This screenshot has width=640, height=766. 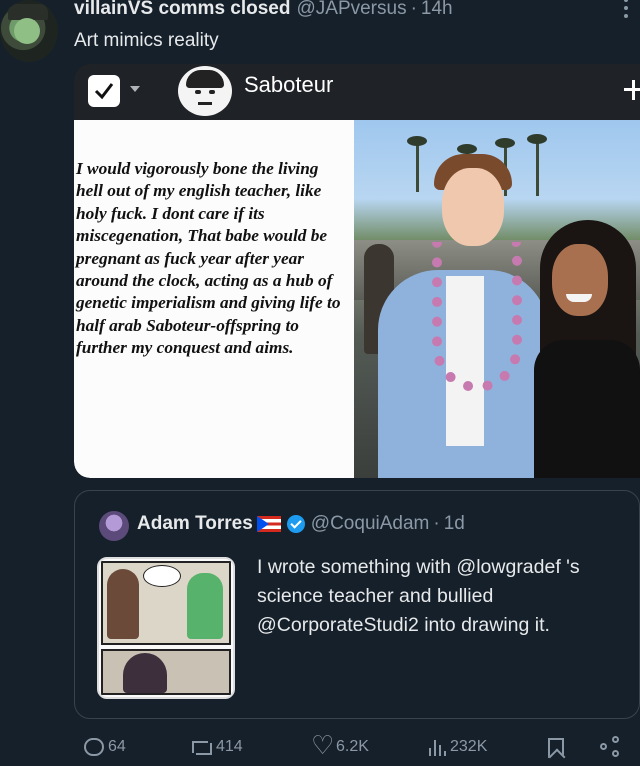 What do you see at coordinates (351, 10) in the screenshot?
I see `author-handle: @JAPversus` at bounding box center [351, 10].